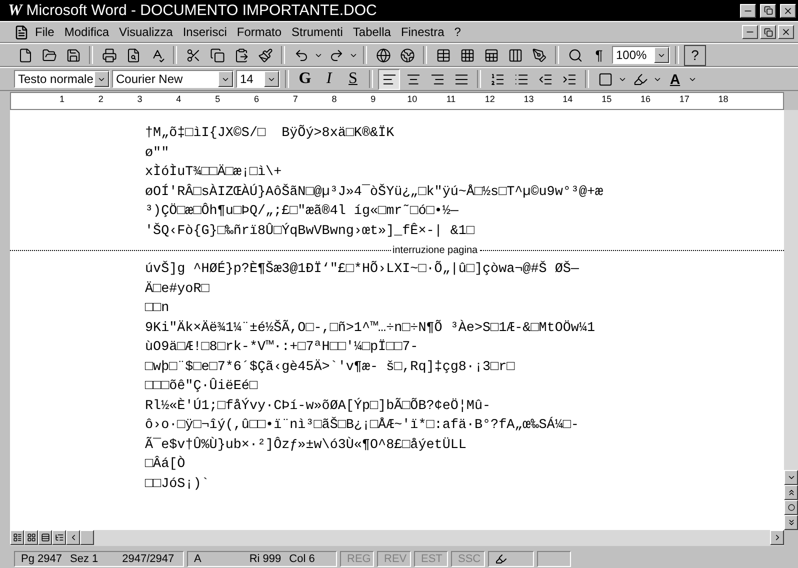 This screenshot has width=798, height=568. I want to click on scroll-left-button, so click(73, 537).